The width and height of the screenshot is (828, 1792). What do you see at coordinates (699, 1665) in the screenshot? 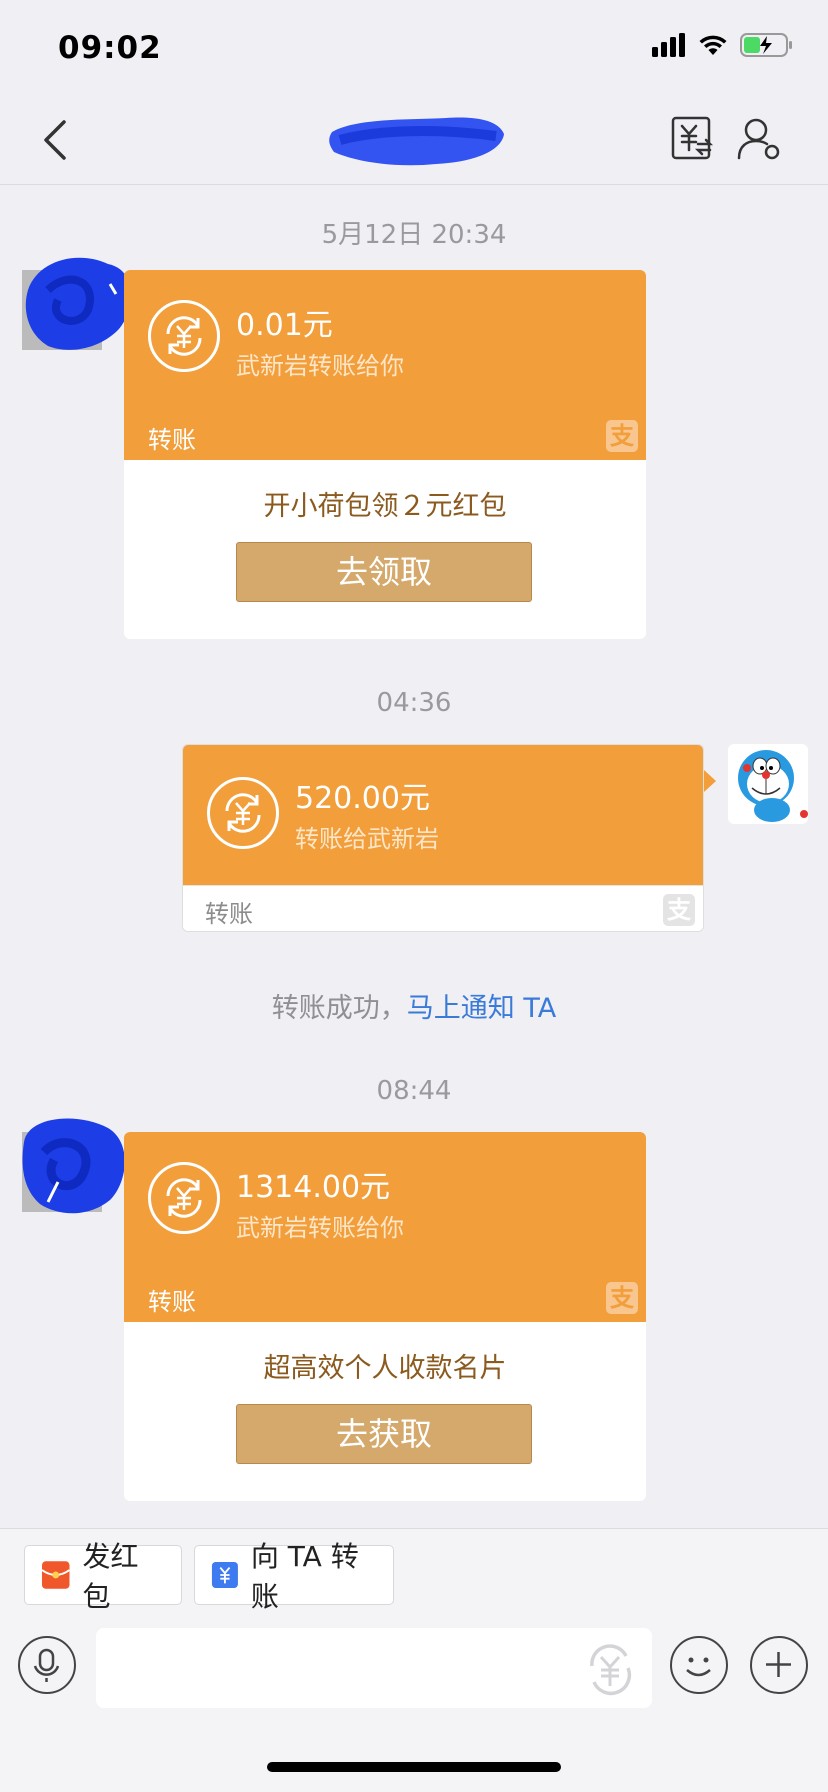
I see `emoji-icon` at bounding box center [699, 1665].